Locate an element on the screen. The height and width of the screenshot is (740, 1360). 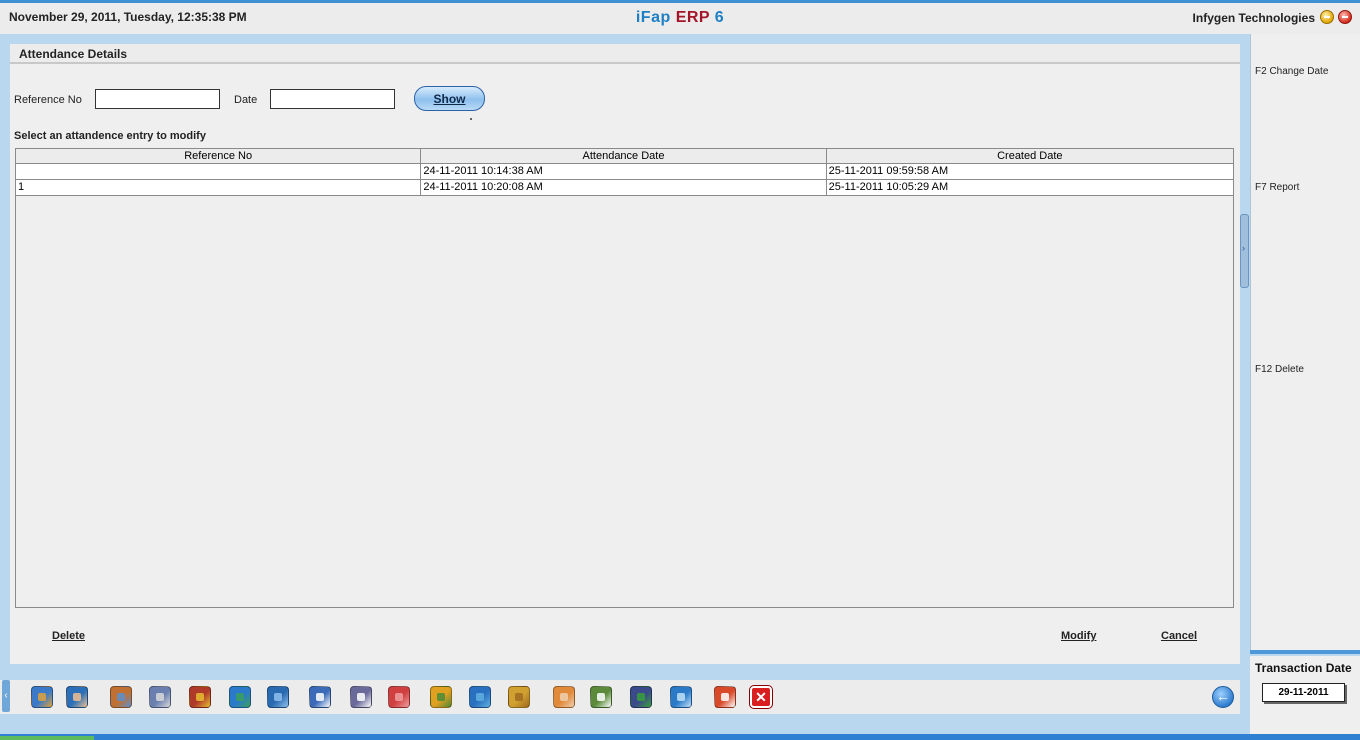
cell-created-date: 25-11-2011 09:59:58 AM is located at coordinates (1030, 171).